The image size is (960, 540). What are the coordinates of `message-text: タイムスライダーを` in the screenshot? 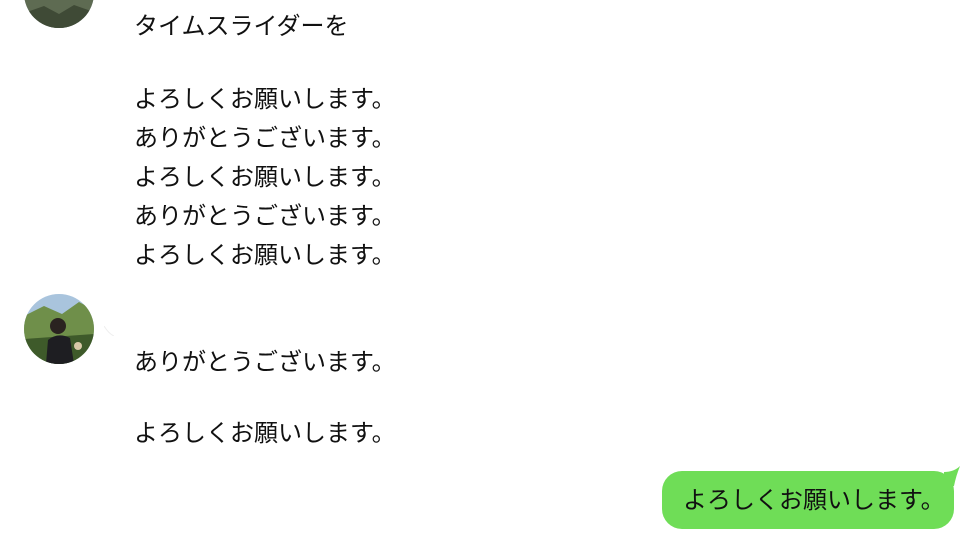 It's located at (241, 26).